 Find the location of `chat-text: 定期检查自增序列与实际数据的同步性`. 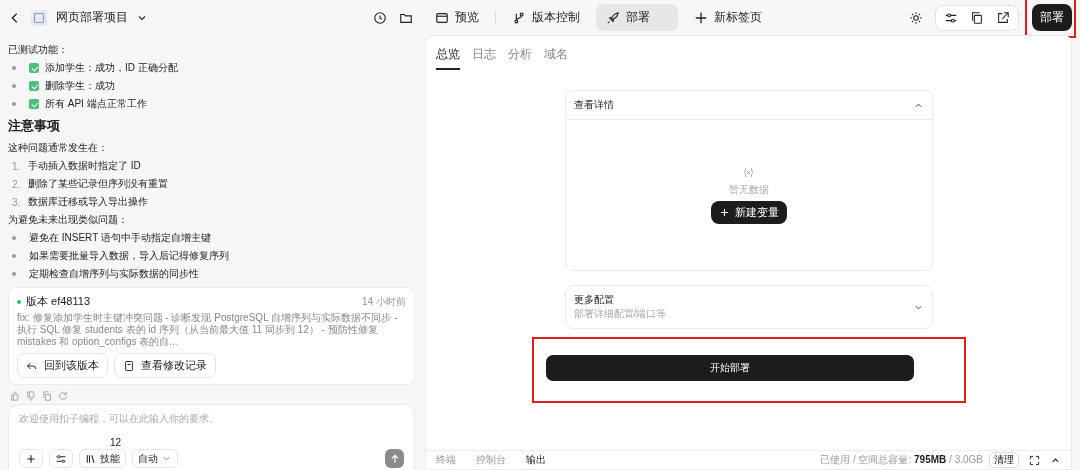

chat-text: 定期检查自增序列与实际数据的同步性 is located at coordinates (114, 274).